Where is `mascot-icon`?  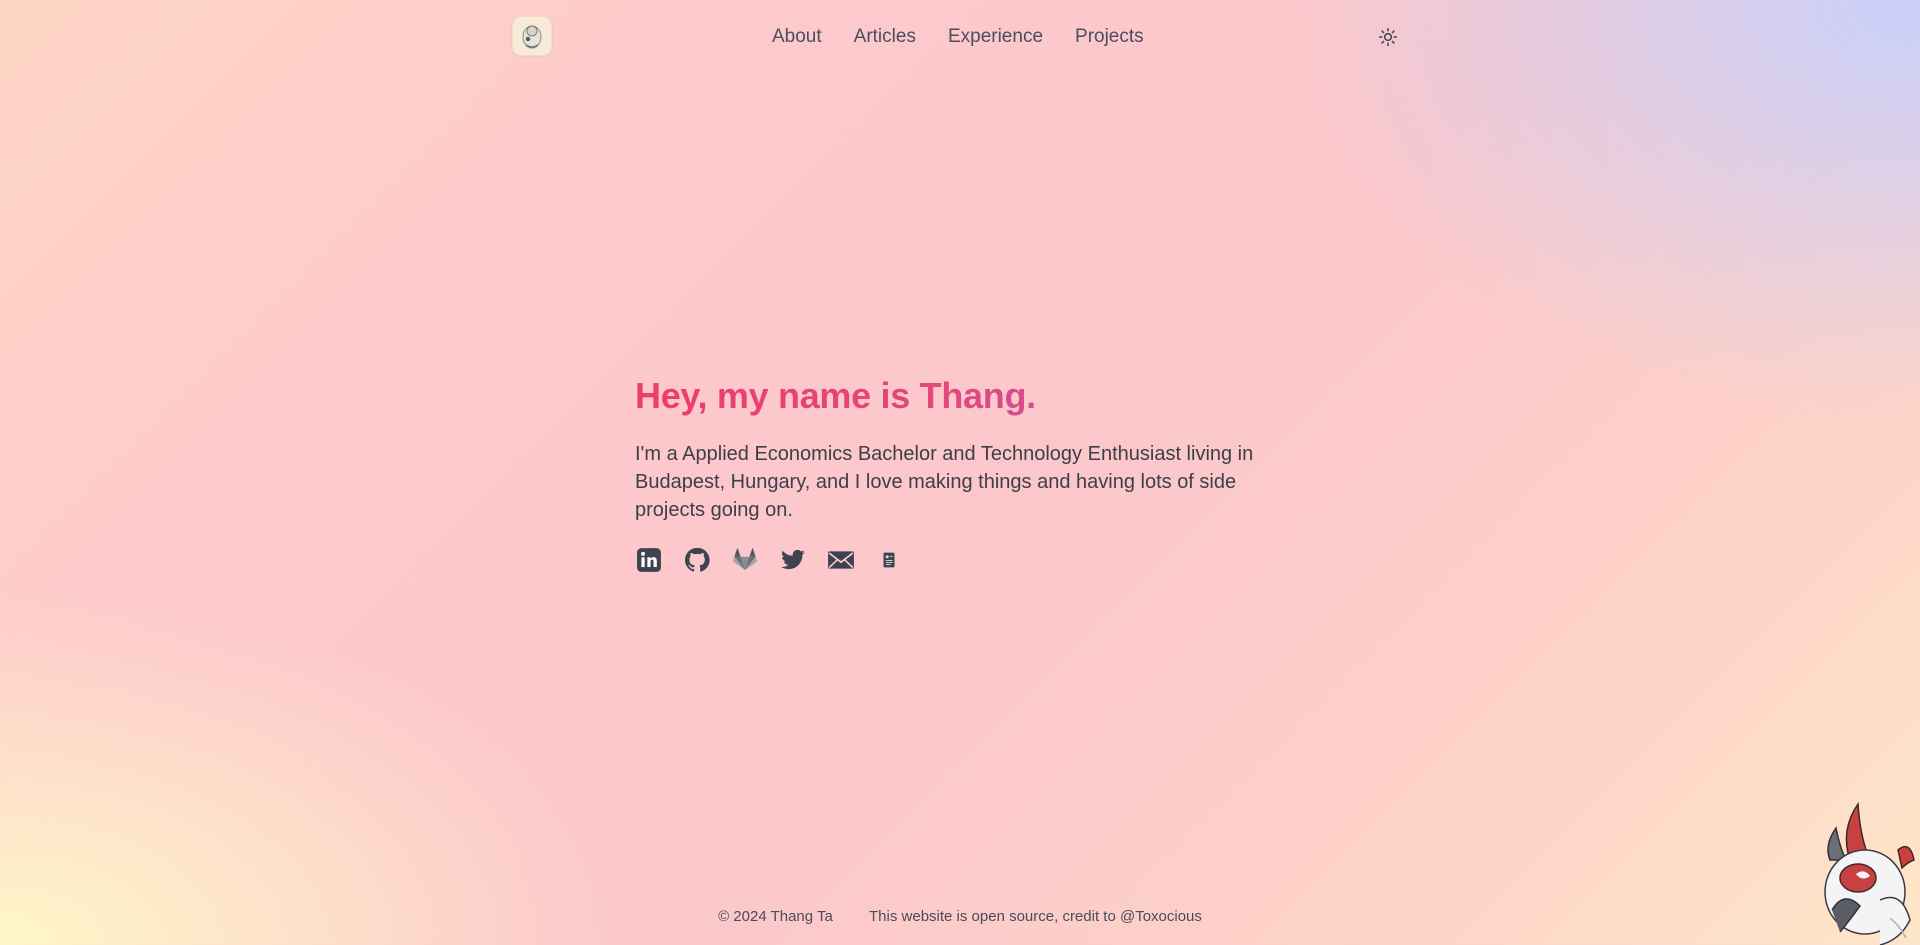
mascot-icon is located at coordinates (1869, 873).